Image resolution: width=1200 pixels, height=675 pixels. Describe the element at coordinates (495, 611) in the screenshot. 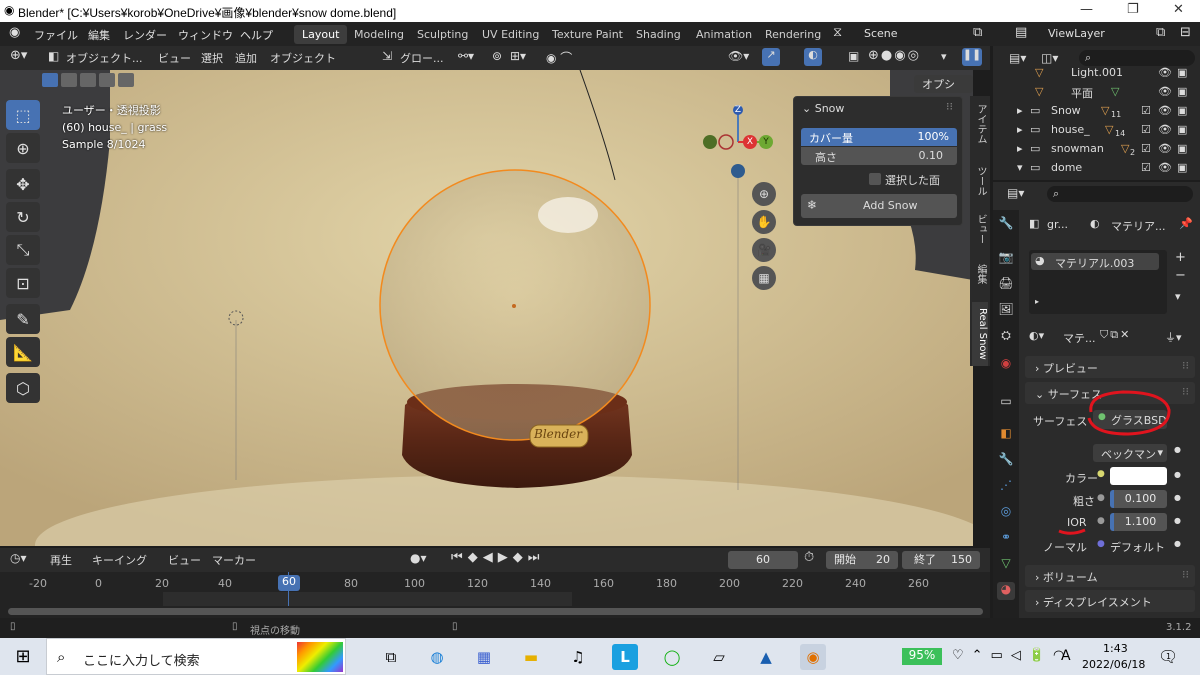

I see `timeline-scrollbar` at that location.